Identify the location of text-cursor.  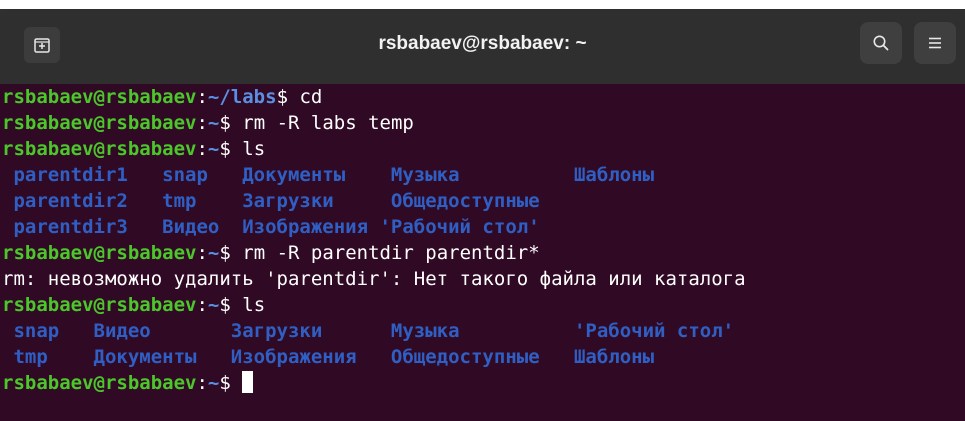
(248, 382).